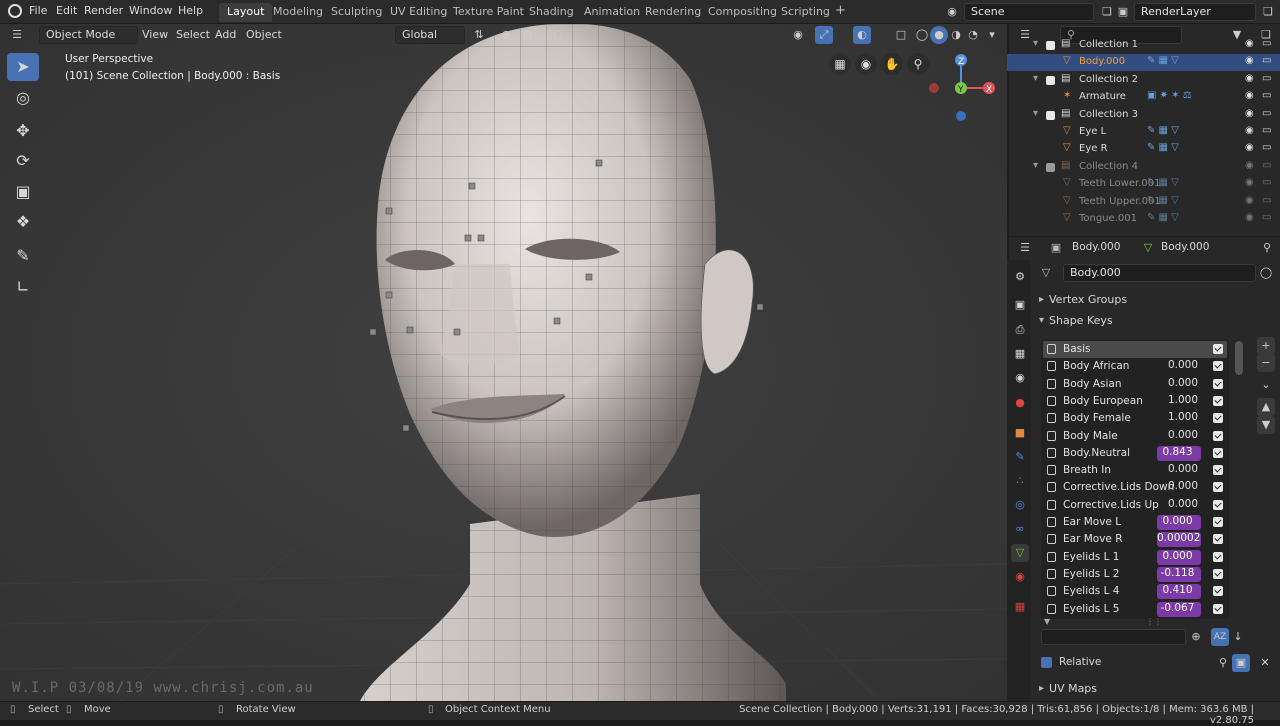 Image resolution: width=1280 pixels, height=726 pixels. Describe the element at coordinates (23, 67) in the screenshot. I see `select-box-tool-icon: ➤` at that location.